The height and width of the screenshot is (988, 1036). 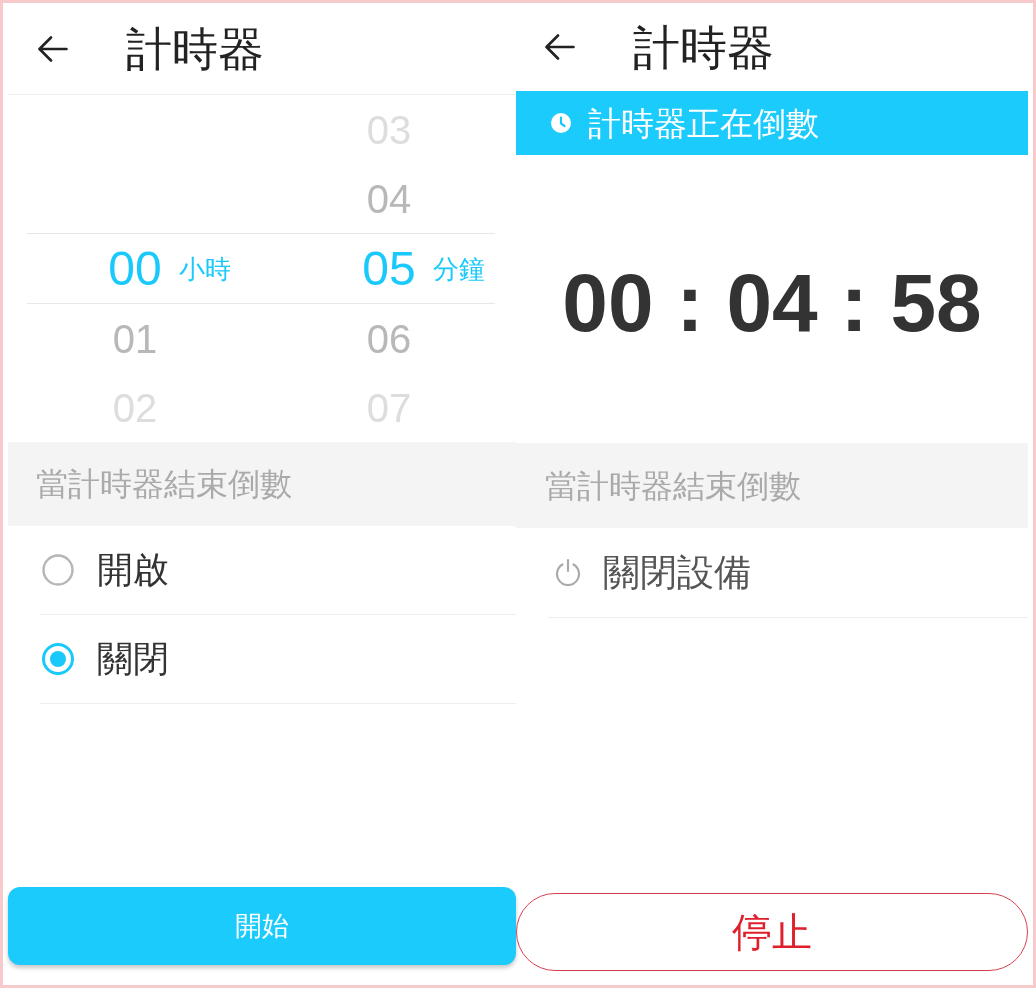 What do you see at coordinates (135, 338) in the screenshot?
I see `picker-value: 01` at bounding box center [135, 338].